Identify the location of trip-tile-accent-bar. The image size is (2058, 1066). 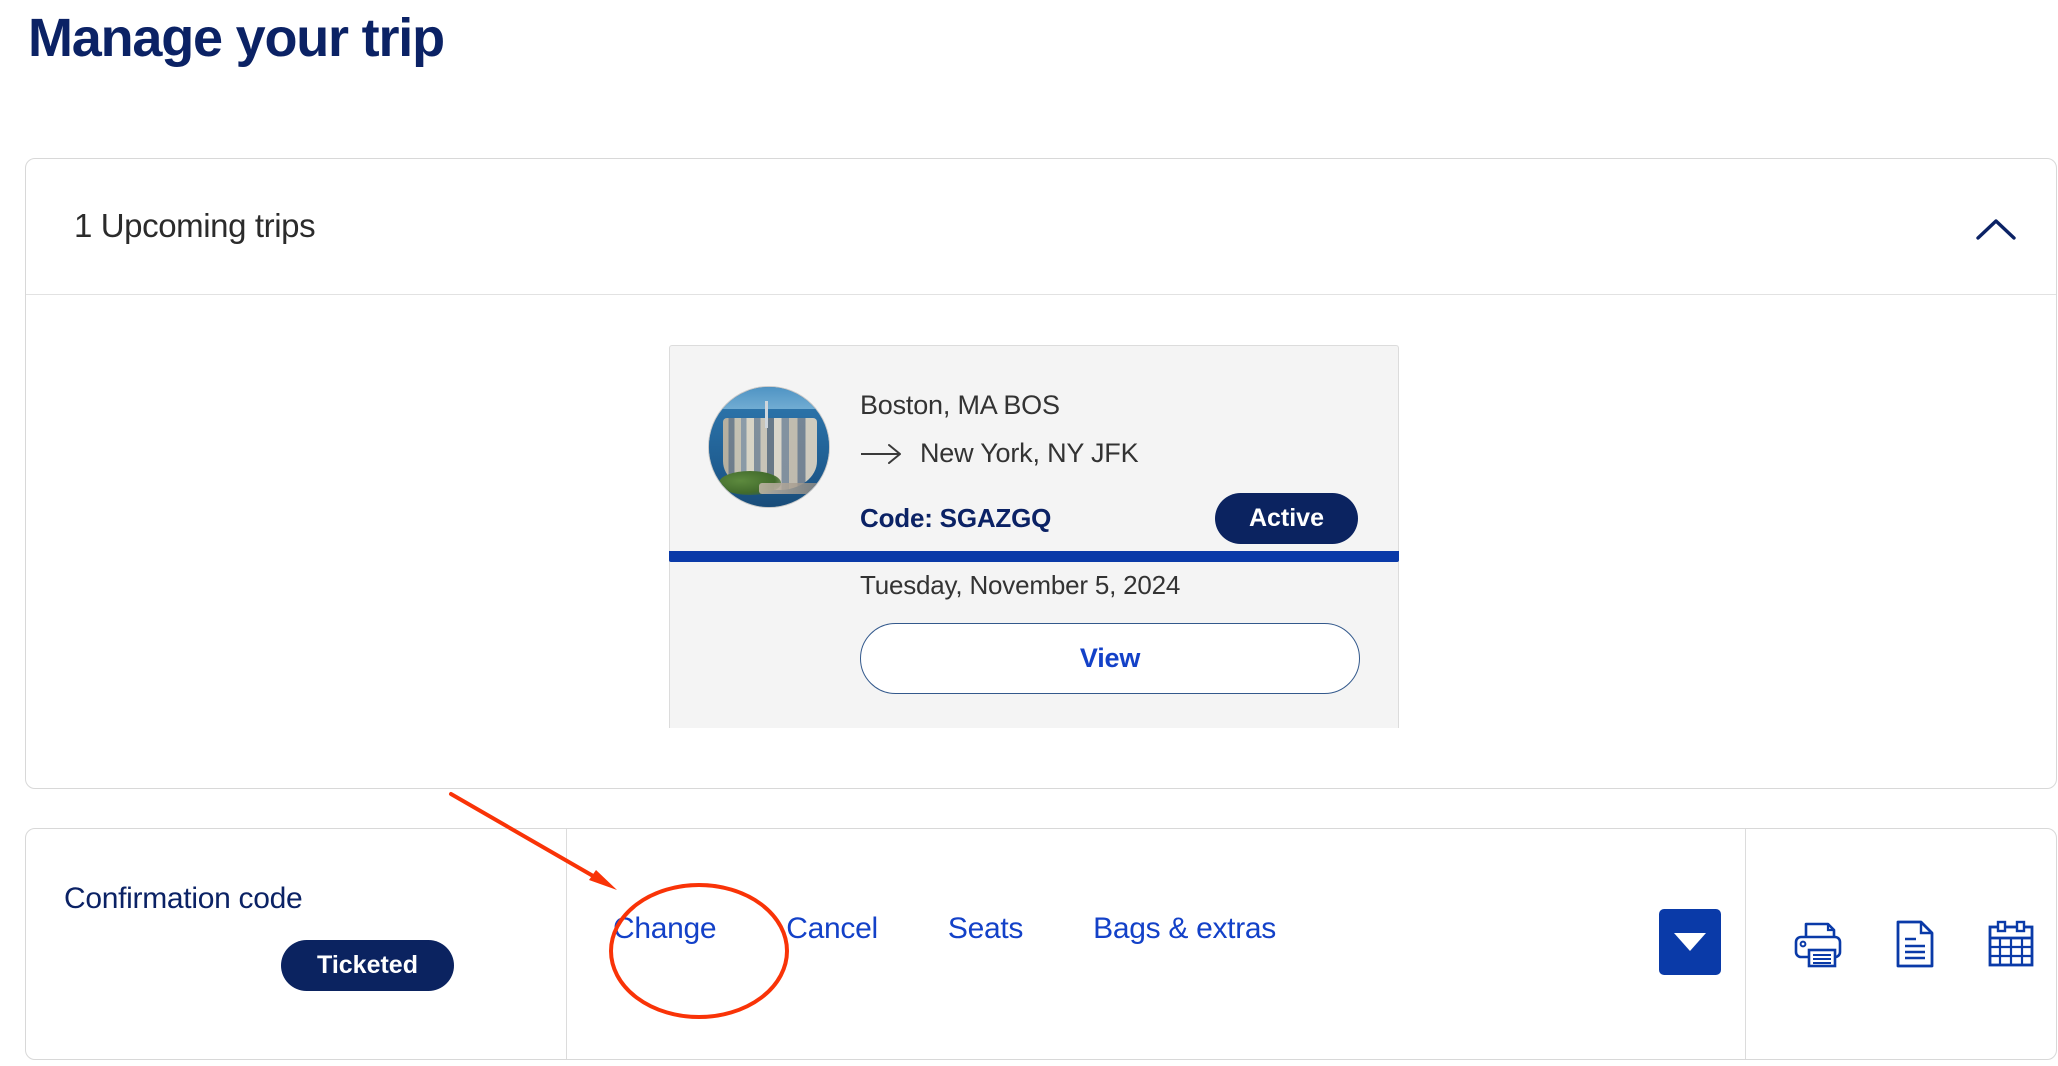
(1034, 556).